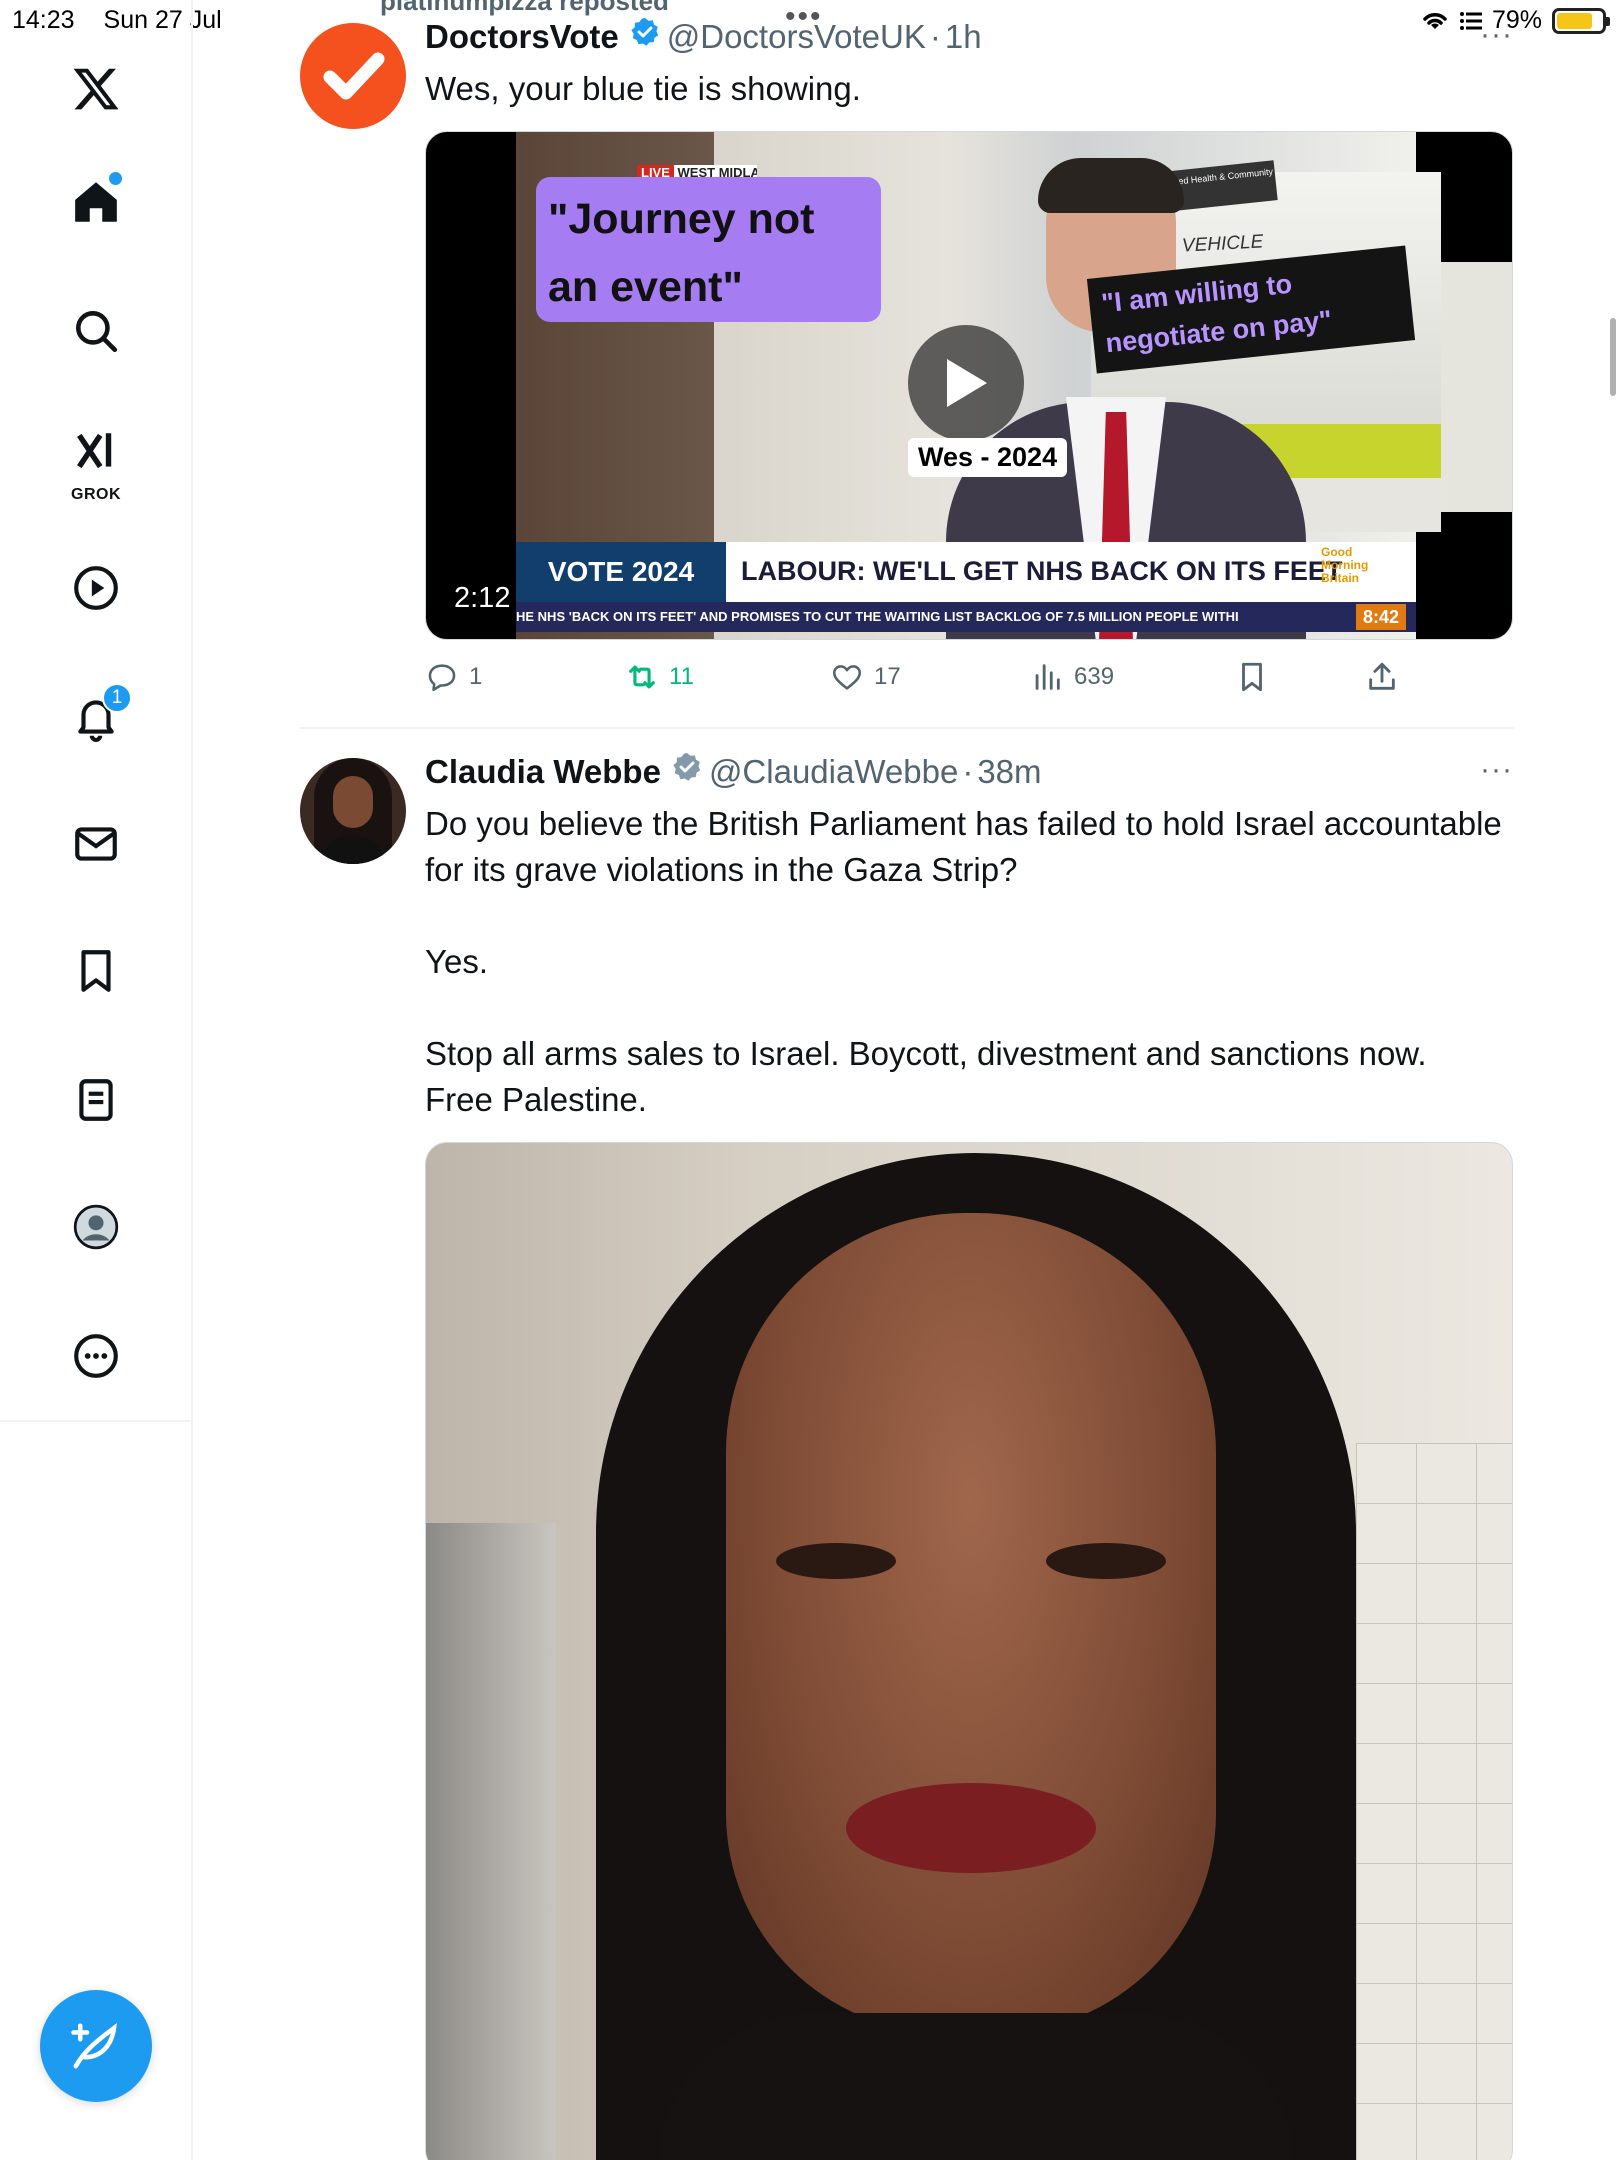 This screenshot has width=1620, height=2160. I want to click on search-icon, so click(97, 332).